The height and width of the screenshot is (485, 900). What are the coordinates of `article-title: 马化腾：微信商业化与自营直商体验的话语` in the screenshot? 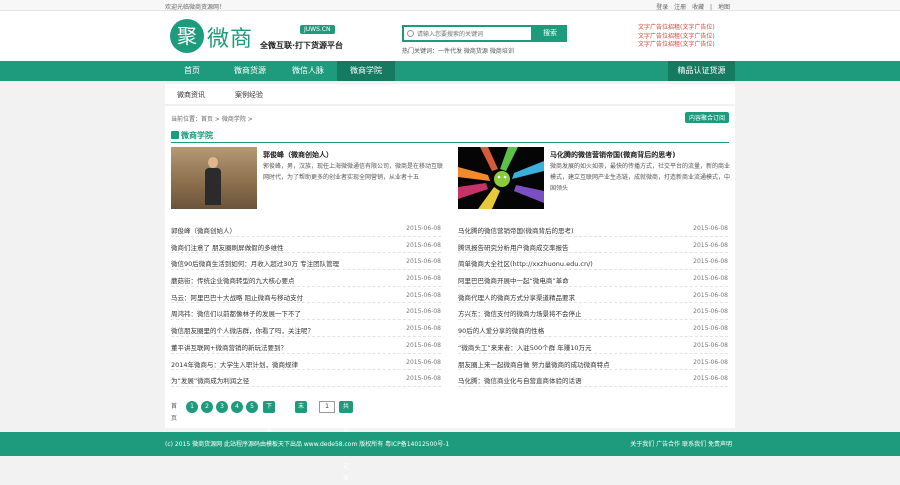 It's located at (563, 380).